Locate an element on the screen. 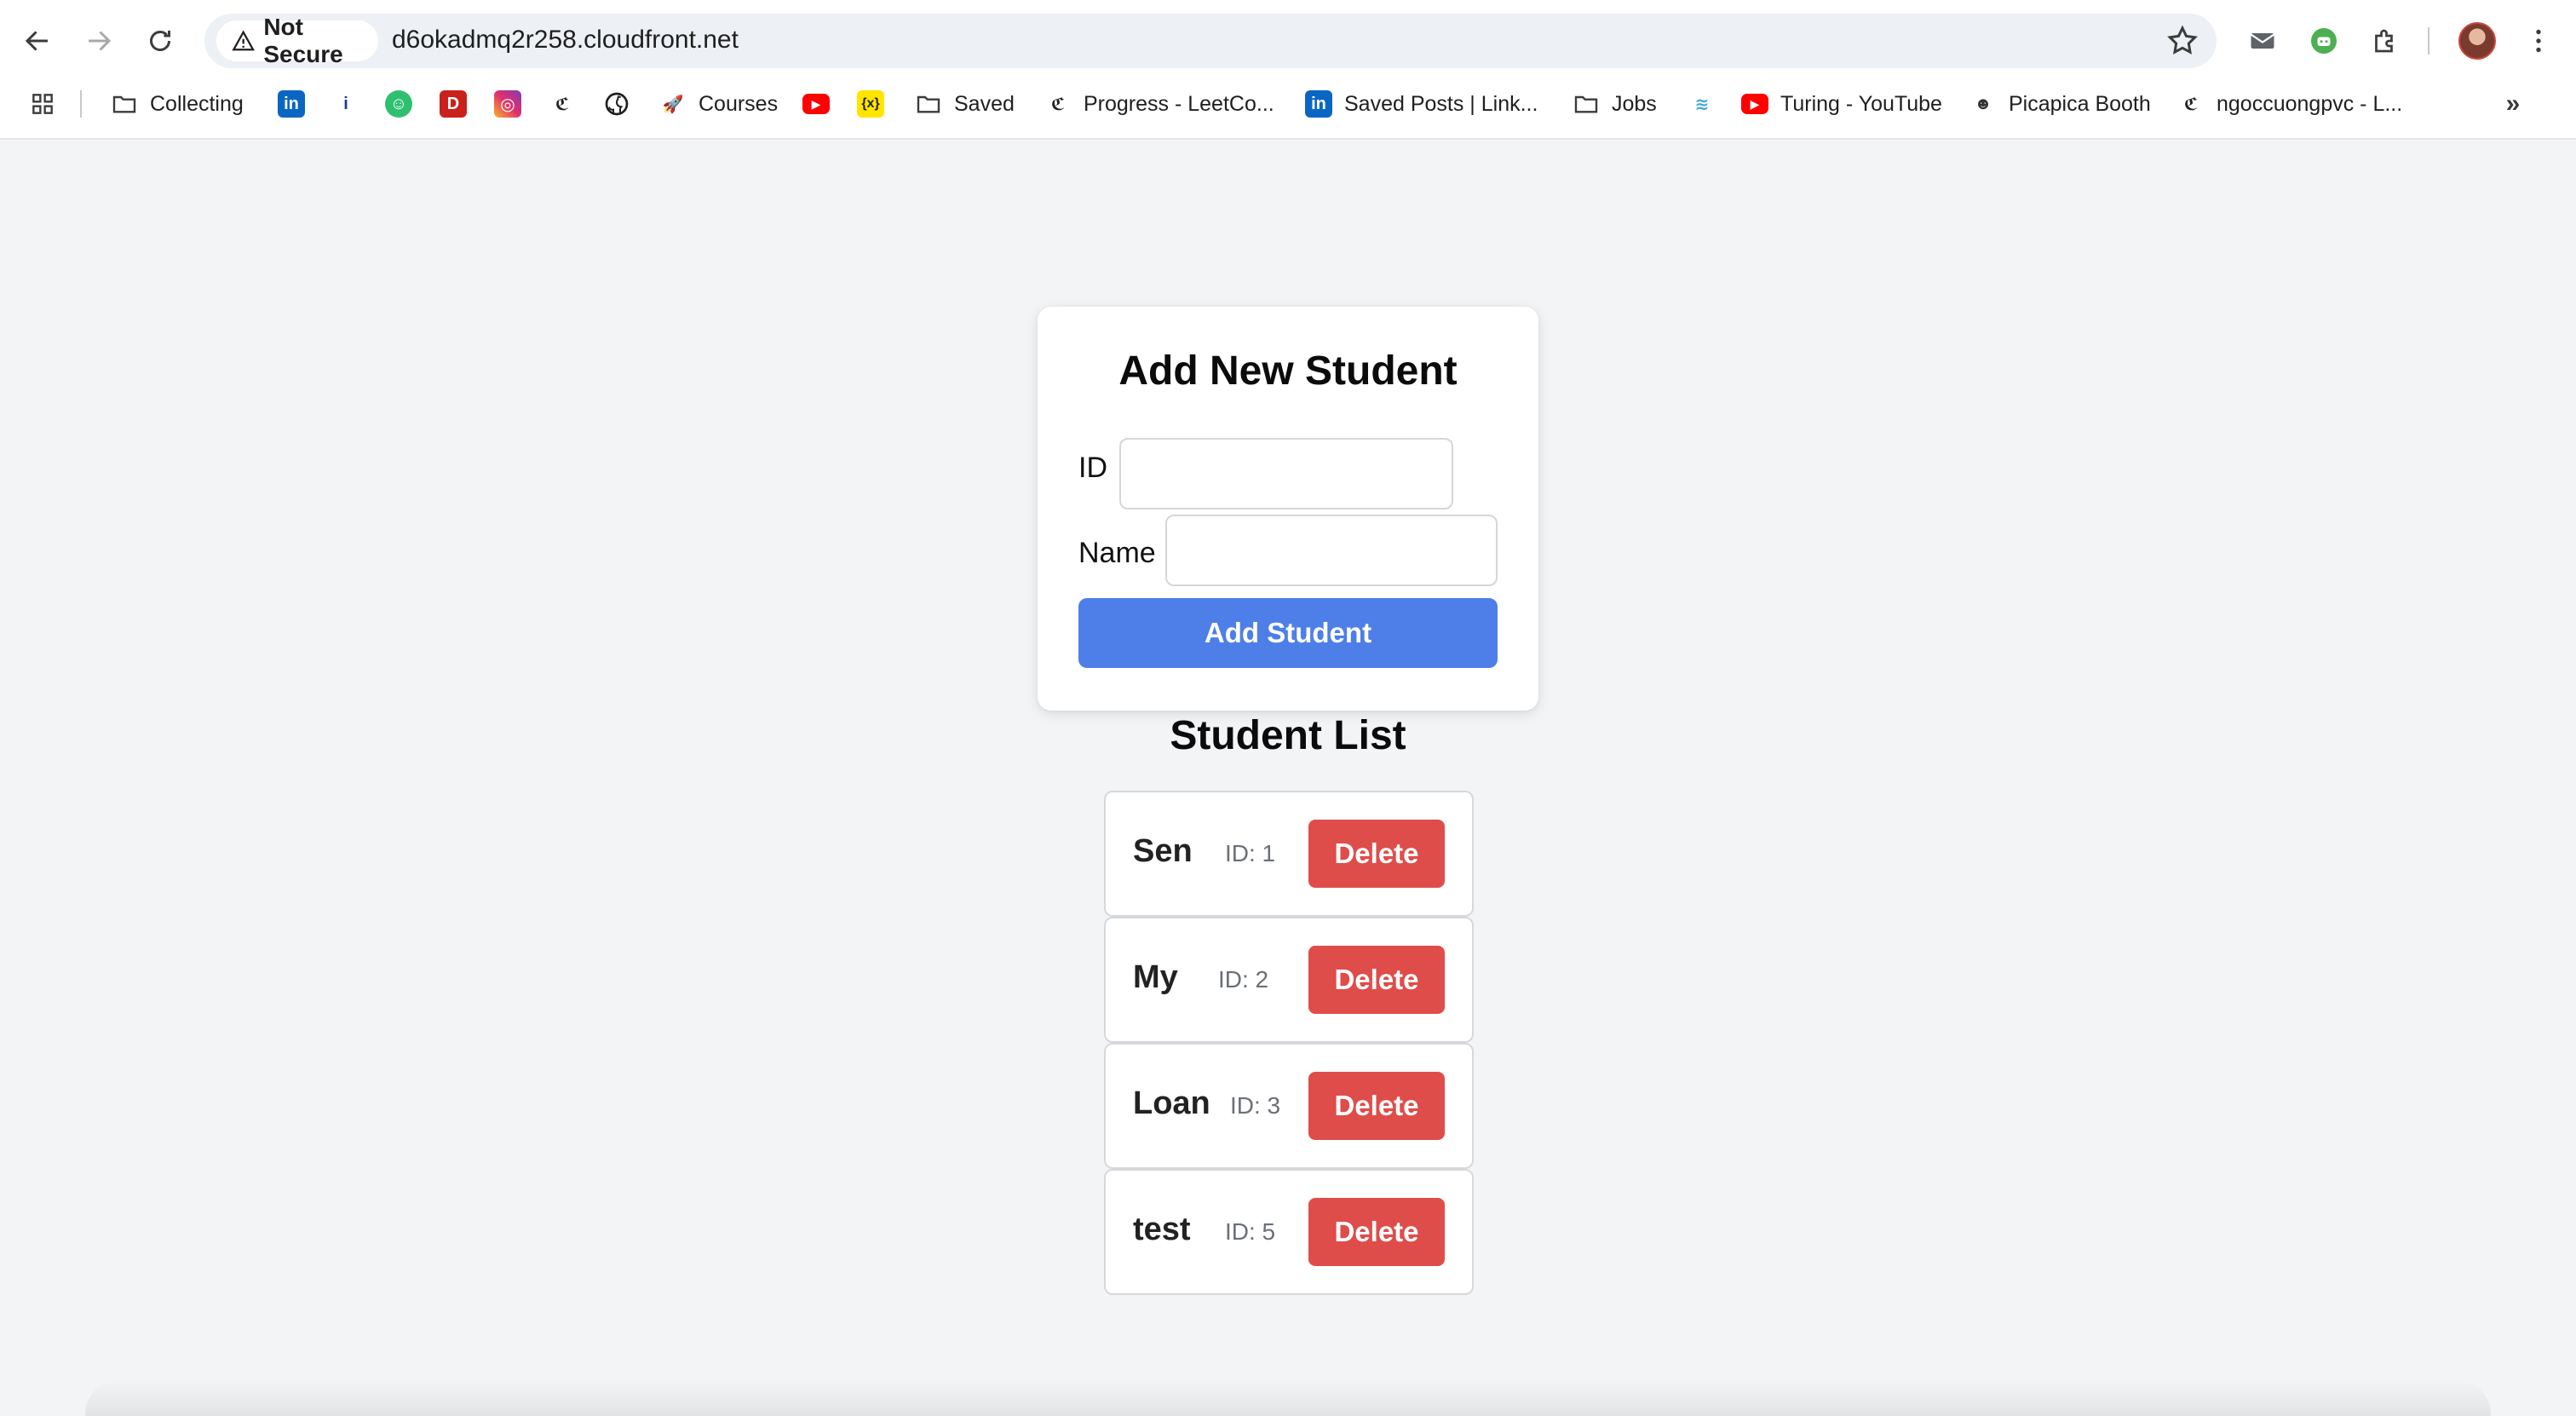 The image size is (2576, 1416). rocket-icon: 🚀 is located at coordinates (673, 104).